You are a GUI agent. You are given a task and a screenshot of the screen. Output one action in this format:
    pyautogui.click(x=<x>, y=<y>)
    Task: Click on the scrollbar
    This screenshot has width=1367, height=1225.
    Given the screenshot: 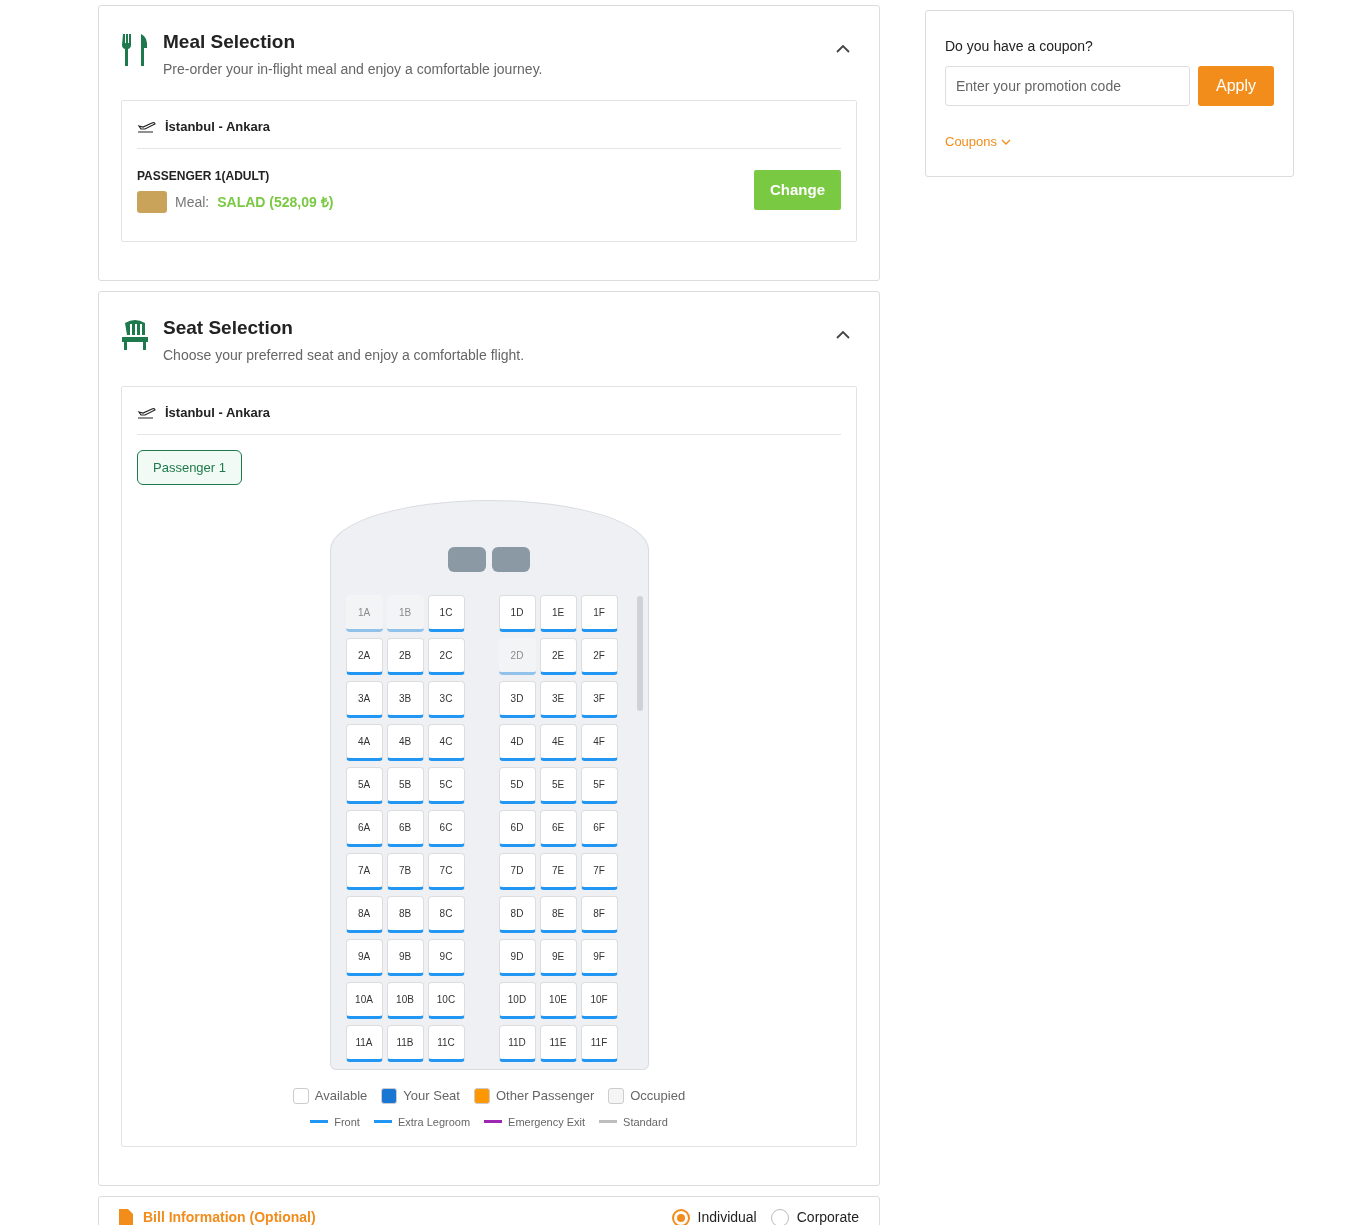 What is the action you would take?
    pyautogui.click(x=639, y=653)
    